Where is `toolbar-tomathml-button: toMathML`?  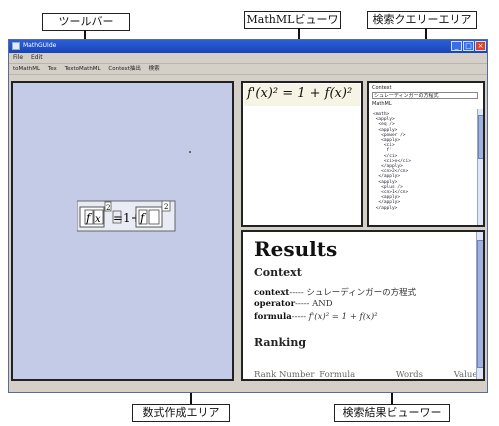
toolbar-tomathml-button: toMathML is located at coordinates (26, 69).